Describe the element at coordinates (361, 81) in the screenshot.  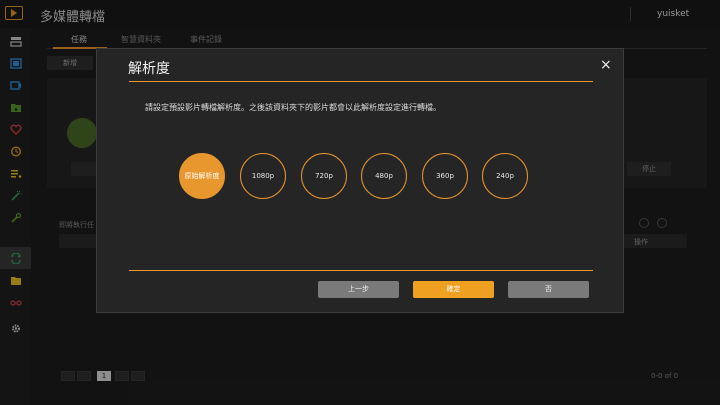
I see `dialog-top-divider` at that location.